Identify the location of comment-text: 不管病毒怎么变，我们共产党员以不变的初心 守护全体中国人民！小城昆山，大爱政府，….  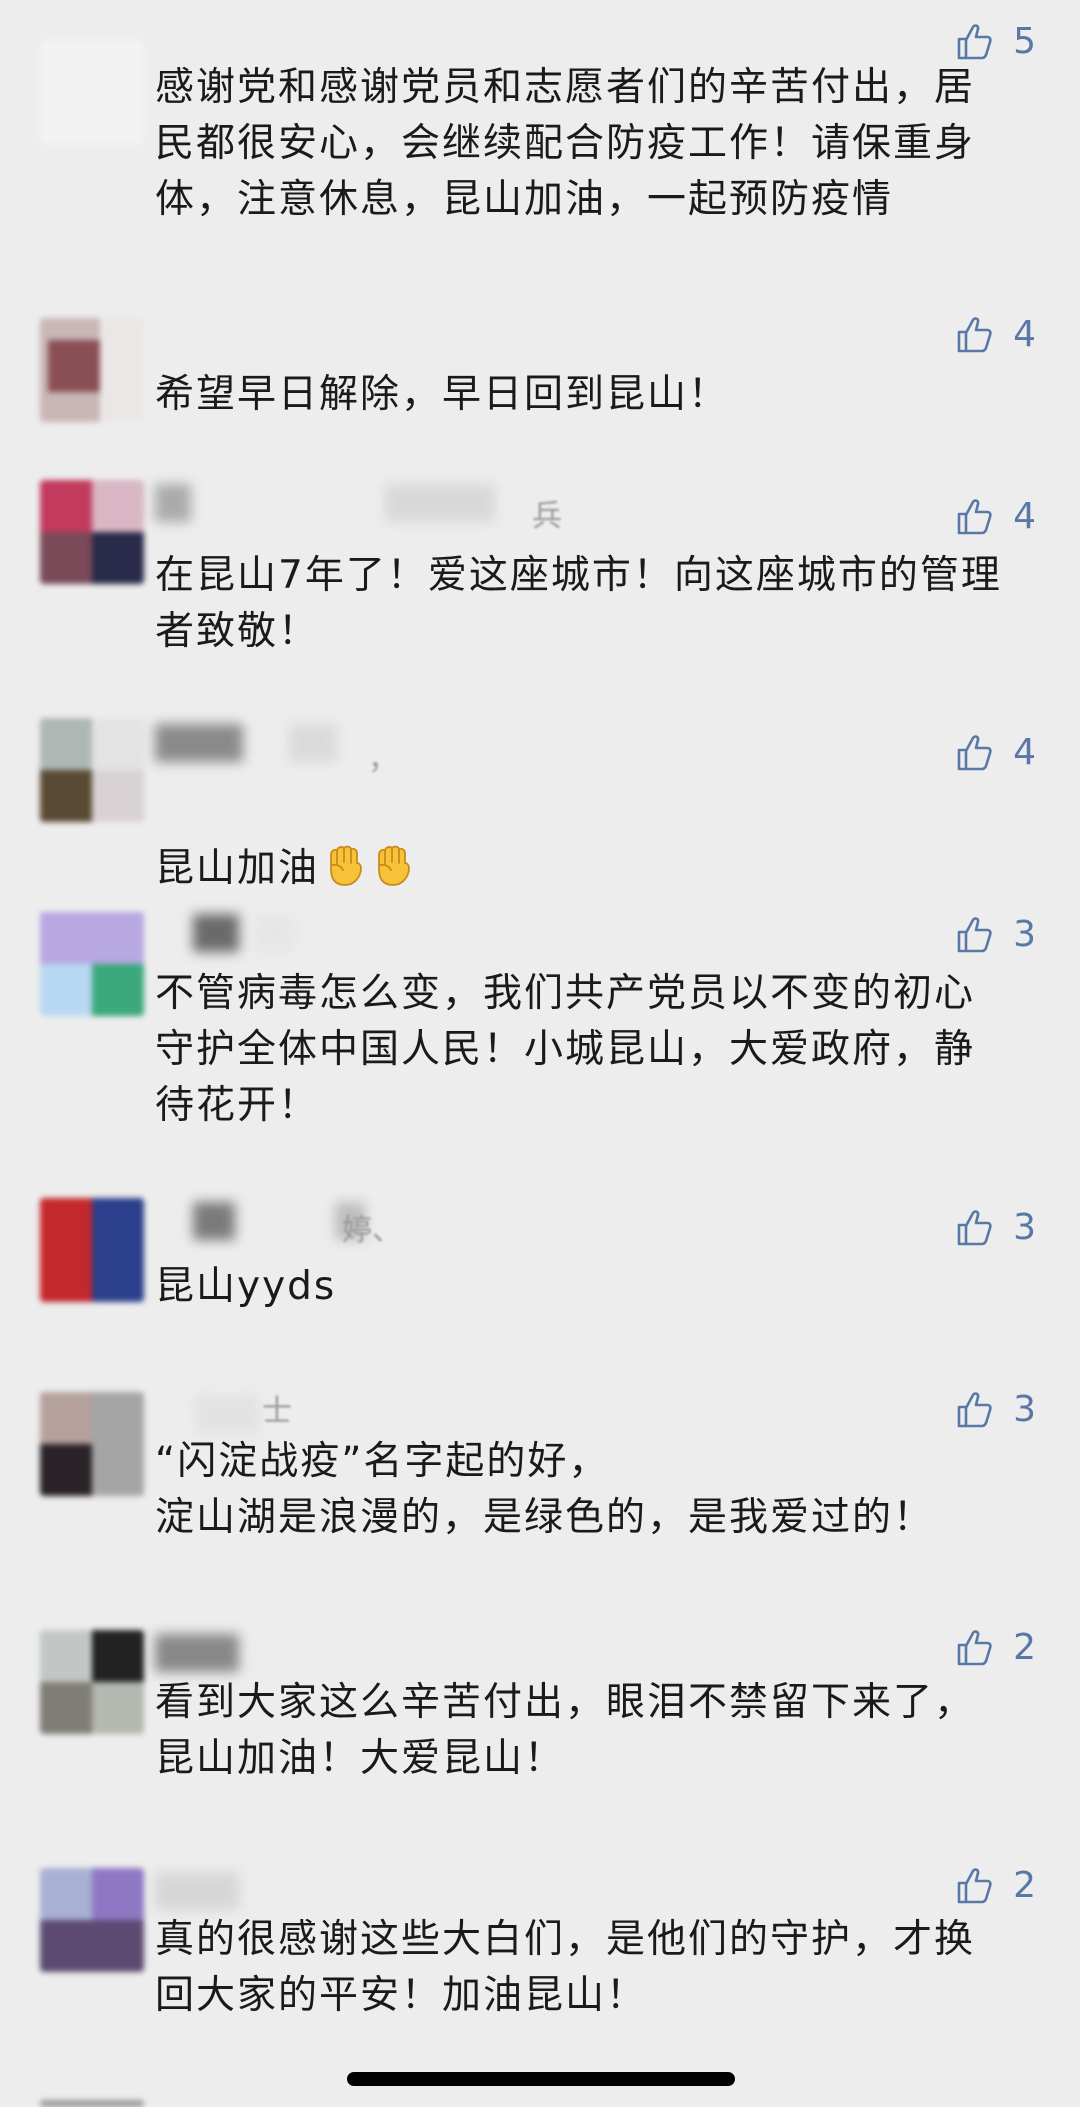
(565, 1049).